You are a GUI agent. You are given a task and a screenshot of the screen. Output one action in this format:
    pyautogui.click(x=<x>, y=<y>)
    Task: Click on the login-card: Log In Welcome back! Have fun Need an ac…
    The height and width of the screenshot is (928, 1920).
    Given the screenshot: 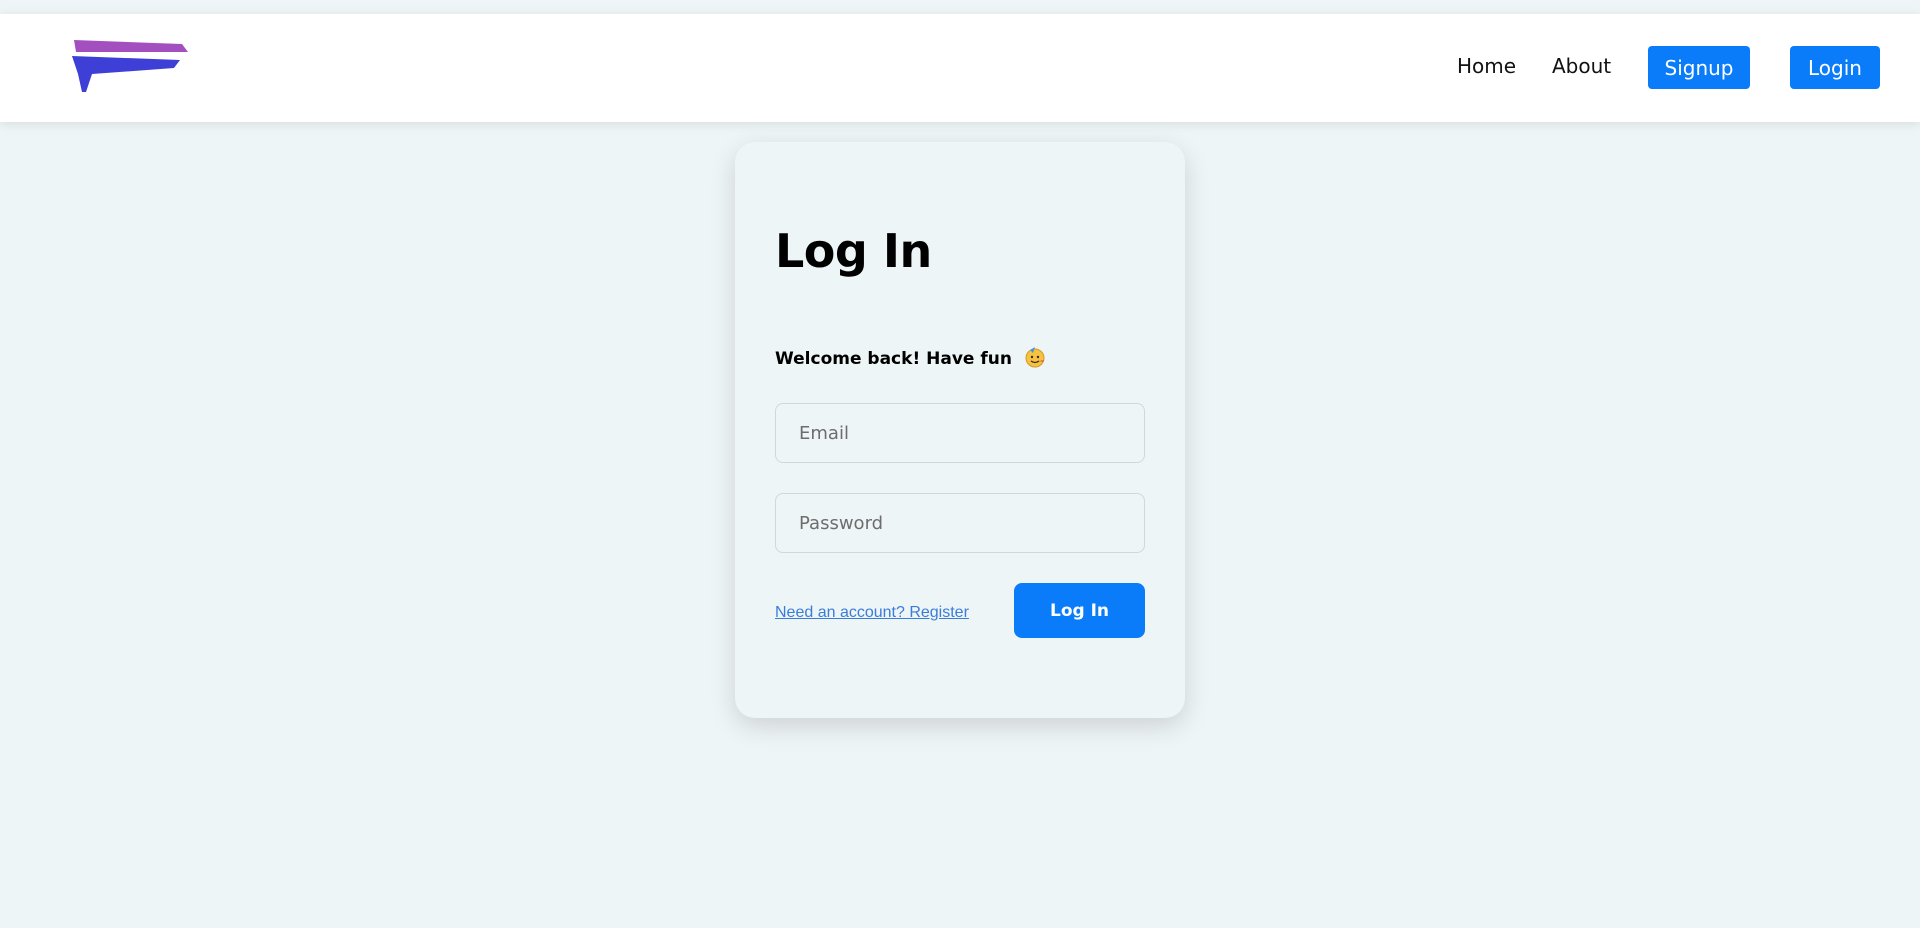 What is the action you would take?
    pyautogui.click(x=960, y=430)
    